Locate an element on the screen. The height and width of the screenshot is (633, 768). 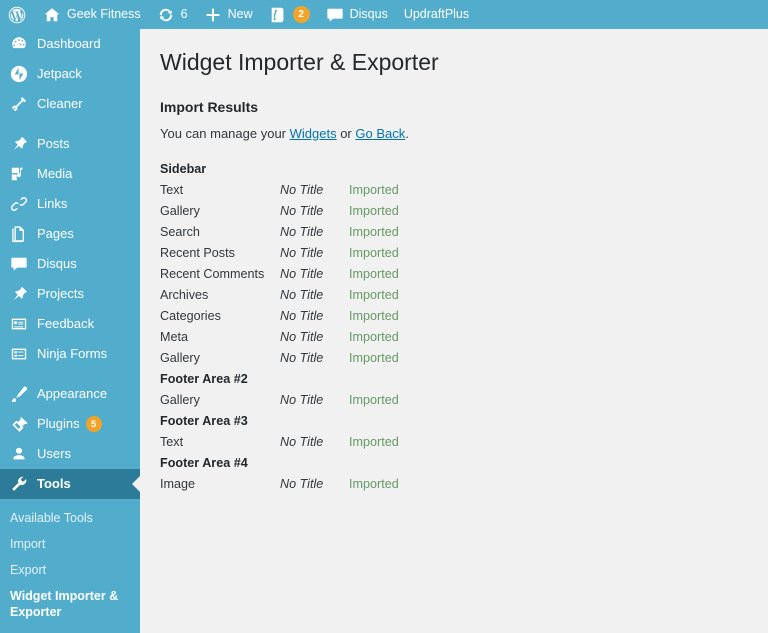
dashboard-icon is located at coordinates (19, 44).